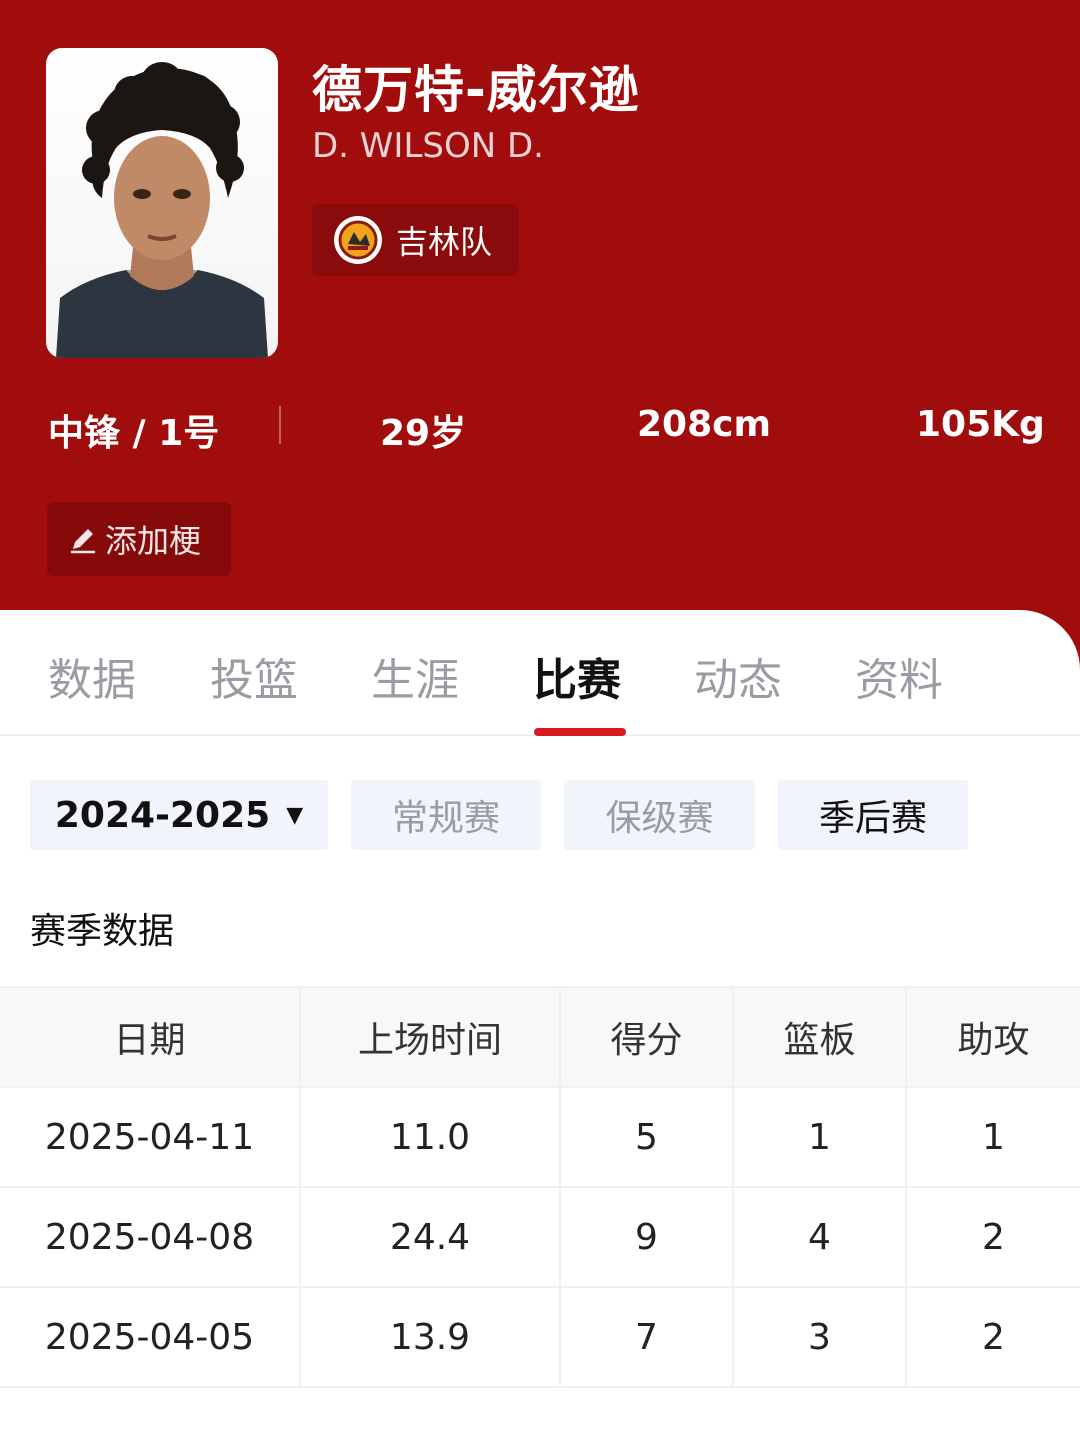 Image resolution: width=1080 pixels, height=1440 pixels. Describe the element at coordinates (992, 1037) in the screenshot. I see `column-header-assists: 助攻` at that location.